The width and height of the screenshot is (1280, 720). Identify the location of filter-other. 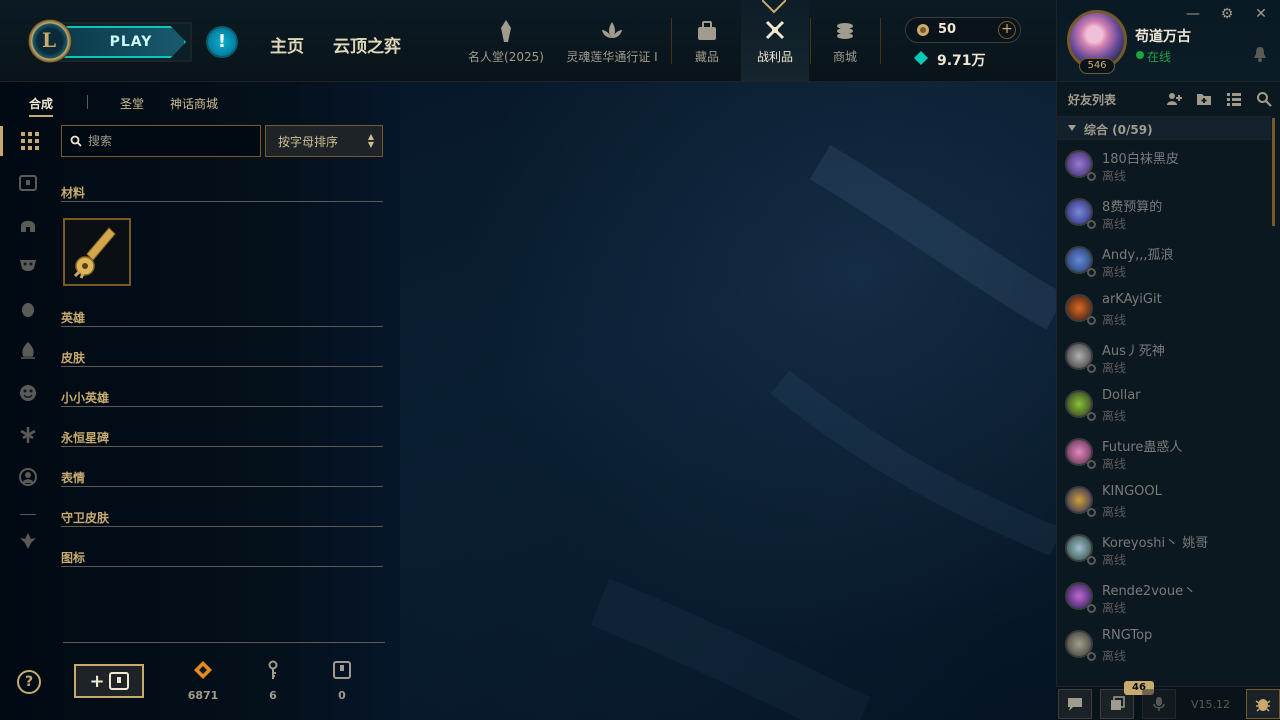
(28, 541).